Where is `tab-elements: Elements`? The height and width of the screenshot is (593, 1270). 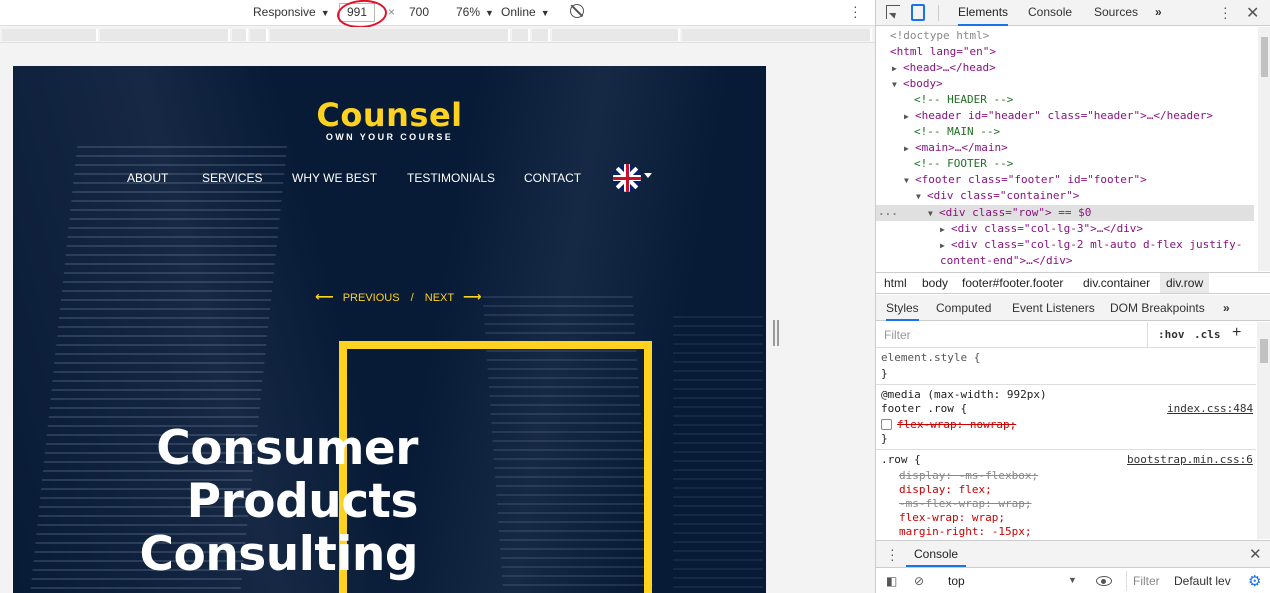 tab-elements: Elements is located at coordinates (983, 13).